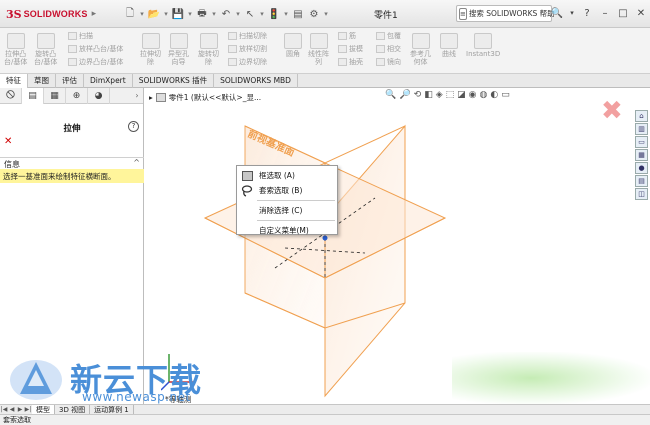  I want to click on corner-watermark, so click(551, 378).